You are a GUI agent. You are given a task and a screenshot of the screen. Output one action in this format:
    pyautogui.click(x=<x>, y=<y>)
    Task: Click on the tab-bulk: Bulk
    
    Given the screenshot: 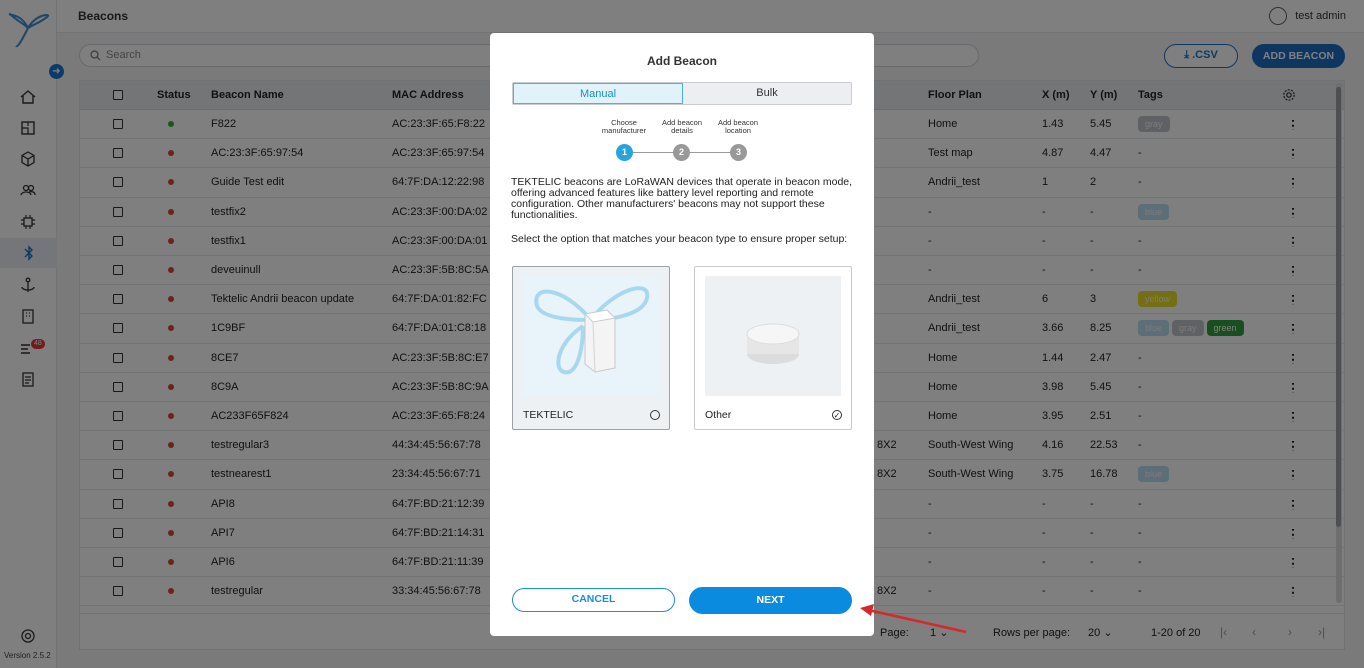 What is the action you would take?
    pyautogui.click(x=767, y=93)
    